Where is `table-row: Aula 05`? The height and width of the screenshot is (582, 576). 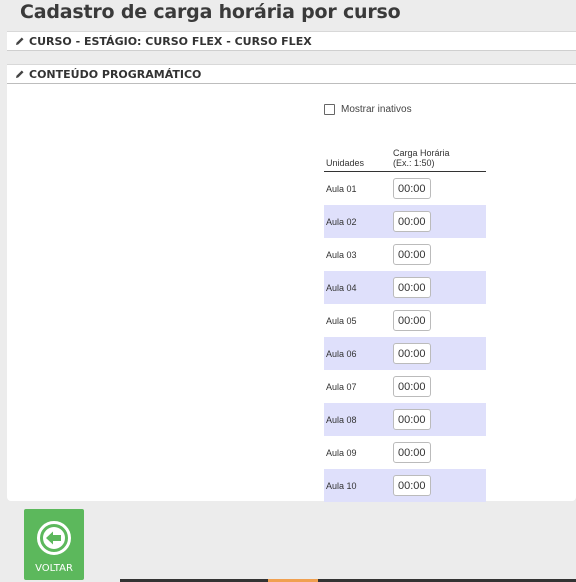
table-row: Aula 05 is located at coordinates (405, 320).